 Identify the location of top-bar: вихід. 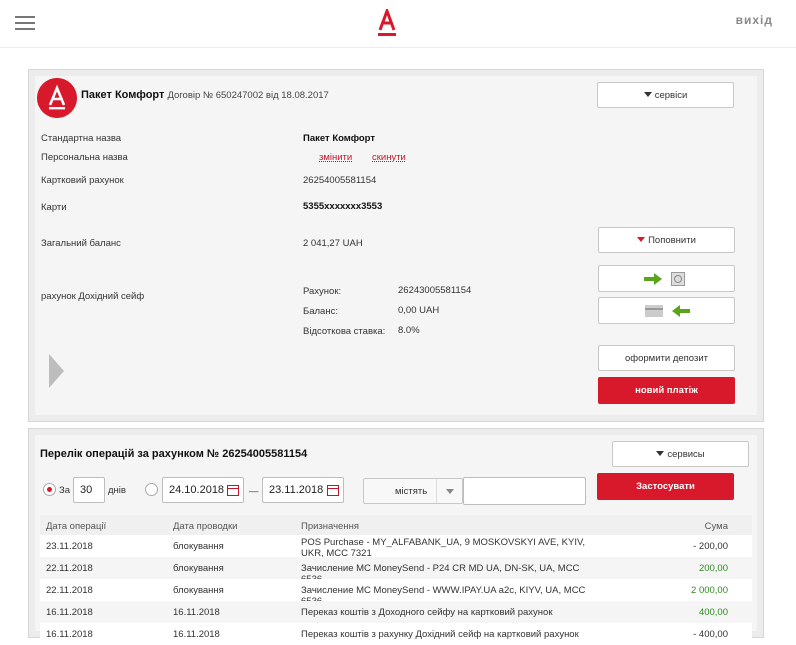
(398, 24).